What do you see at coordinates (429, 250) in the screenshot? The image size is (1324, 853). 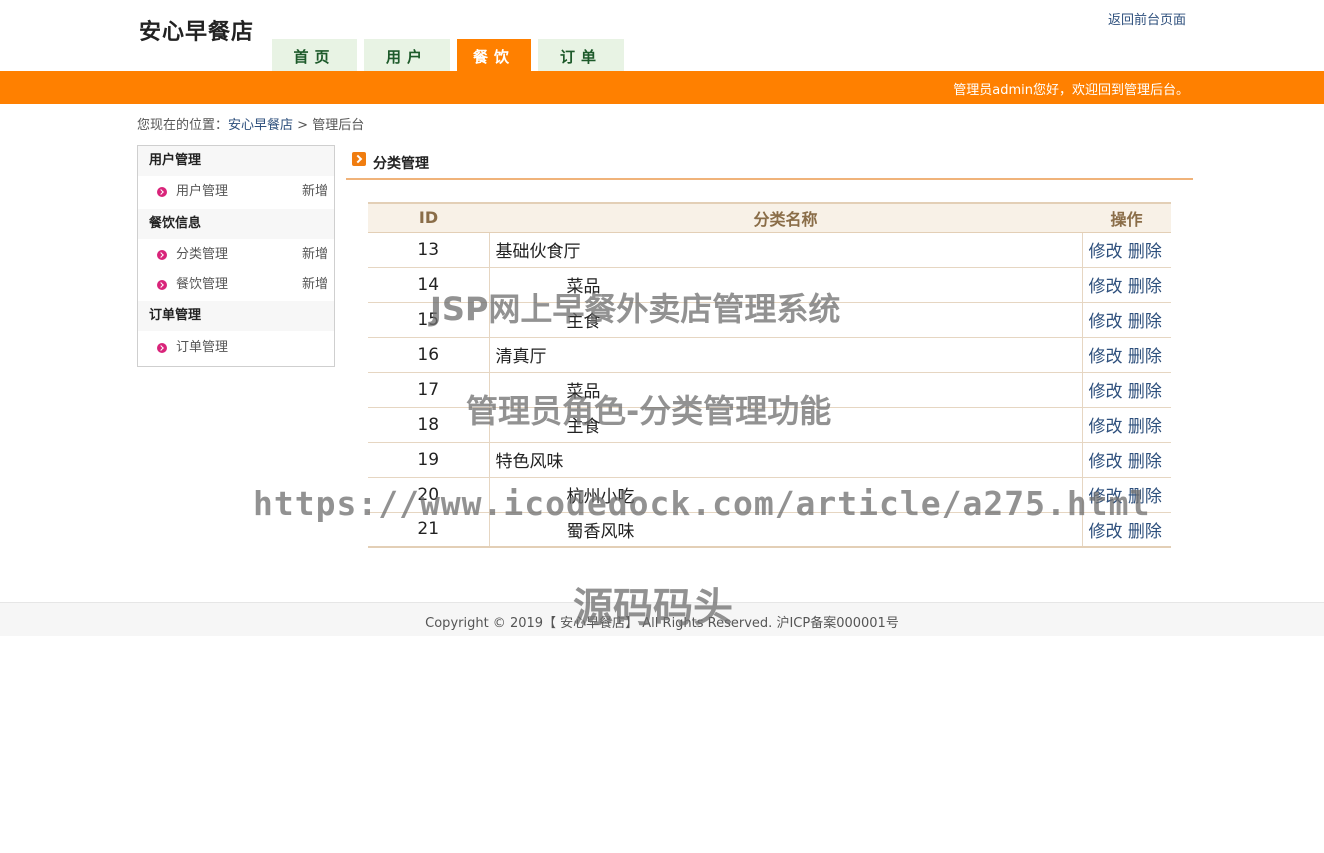 I see `cell-id: 13` at bounding box center [429, 250].